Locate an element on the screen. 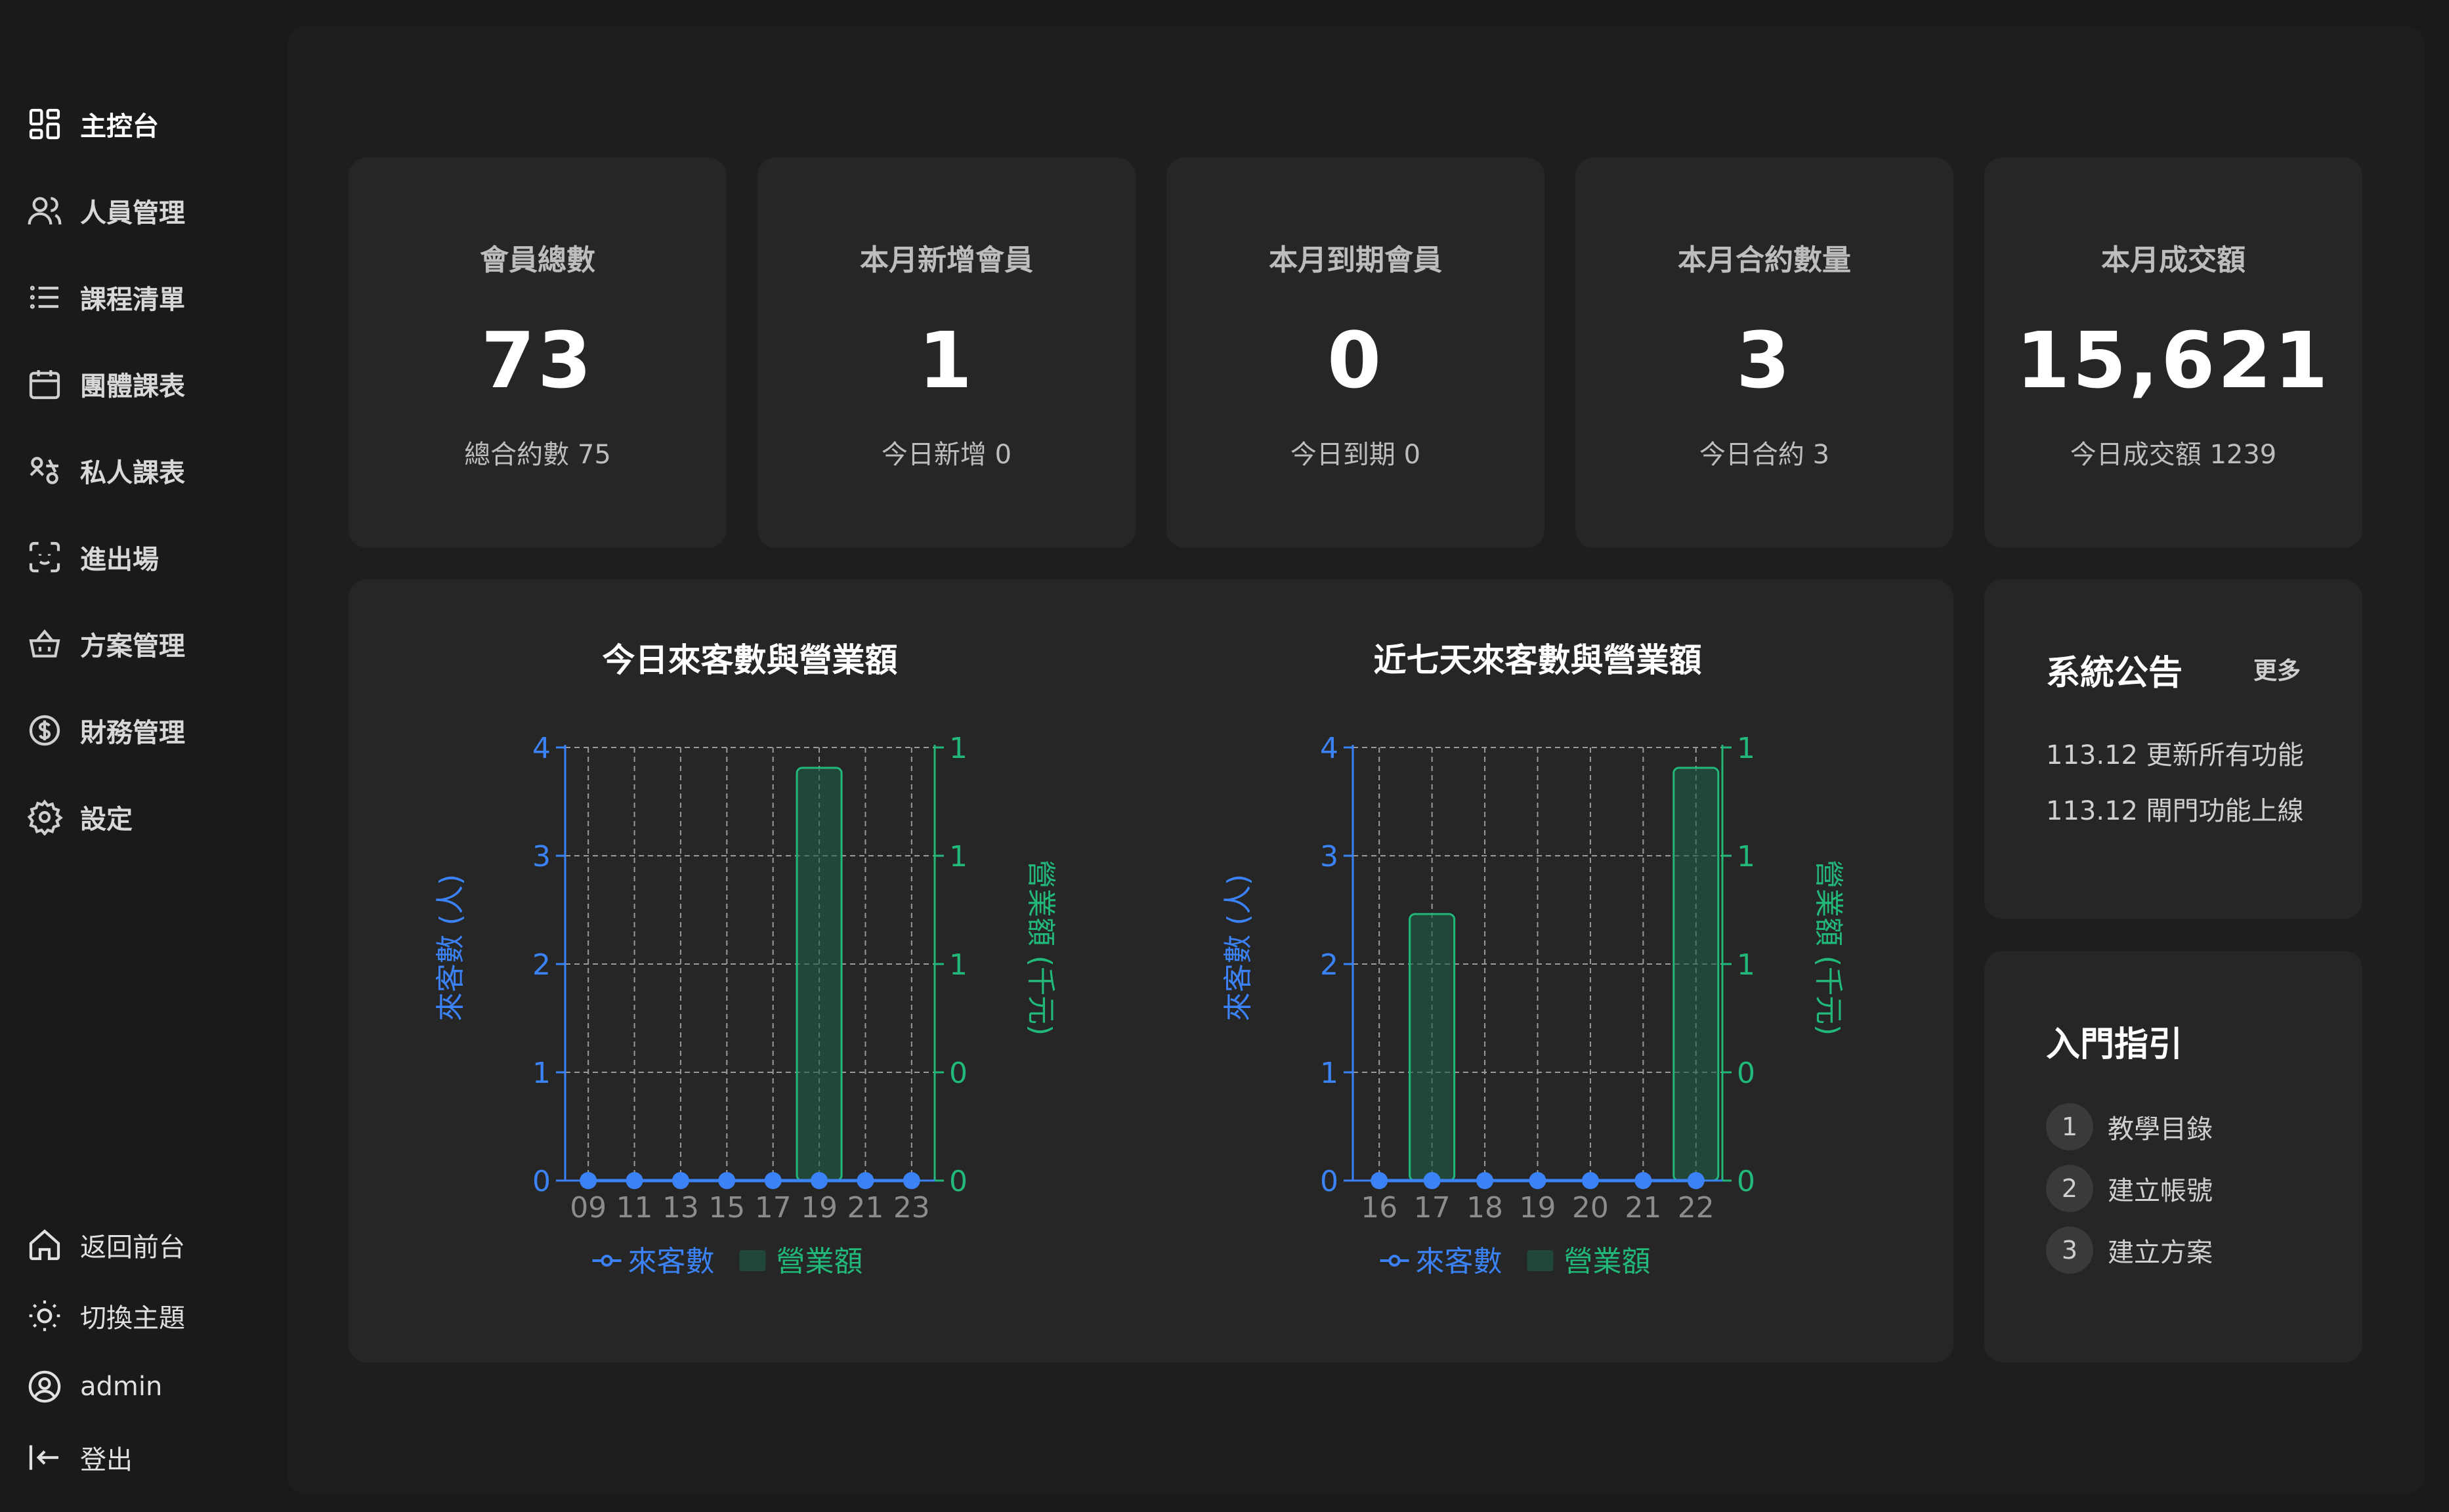  nav-label: 進出場 is located at coordinates (119, 560).